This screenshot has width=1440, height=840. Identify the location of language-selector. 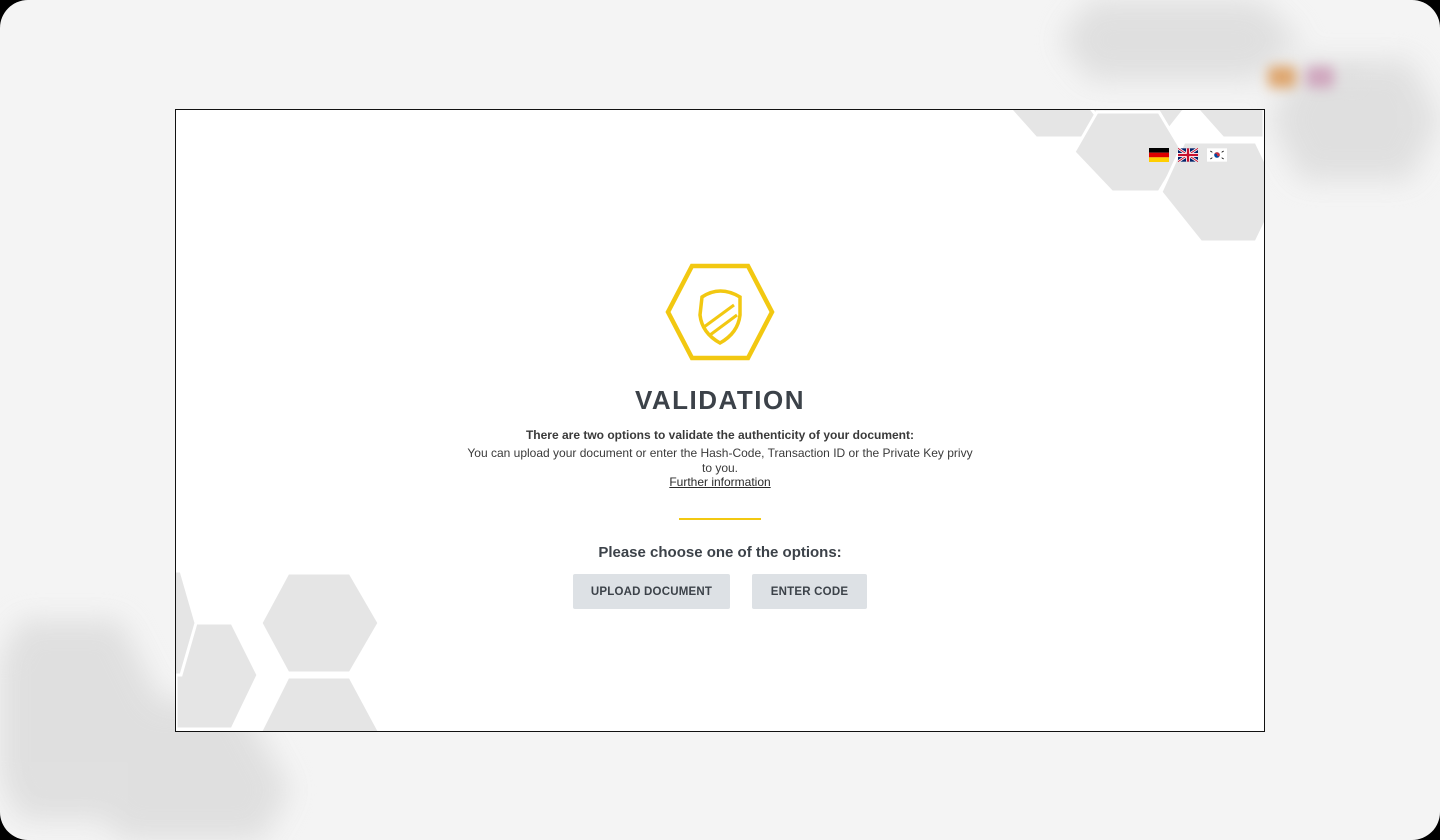
(1188, 155).